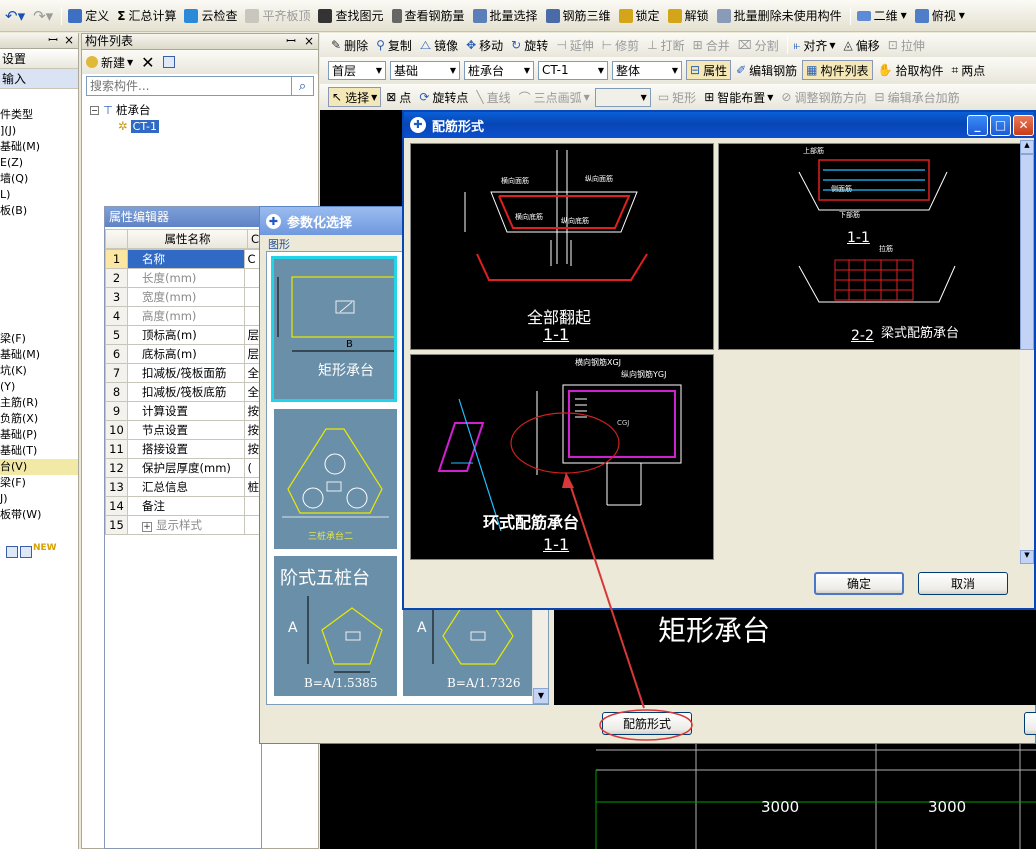 This screenshot has height=849, width=1036. Describe the element at coordinates (303, 86) in the screenshot. I see `search-button: ⌕` at that location.